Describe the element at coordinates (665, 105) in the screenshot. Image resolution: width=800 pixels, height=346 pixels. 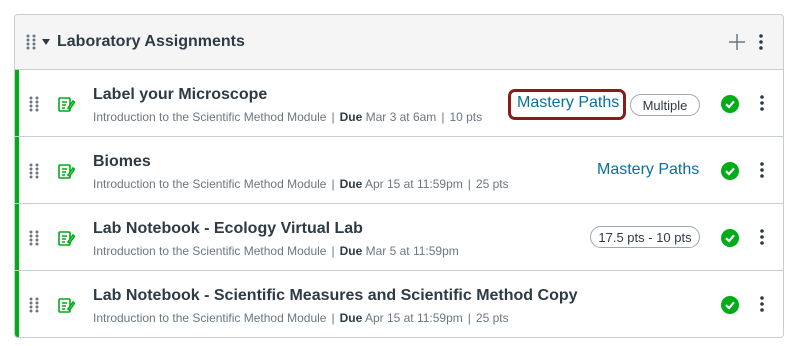
I see `mastery-pill: Multiple` at that location.